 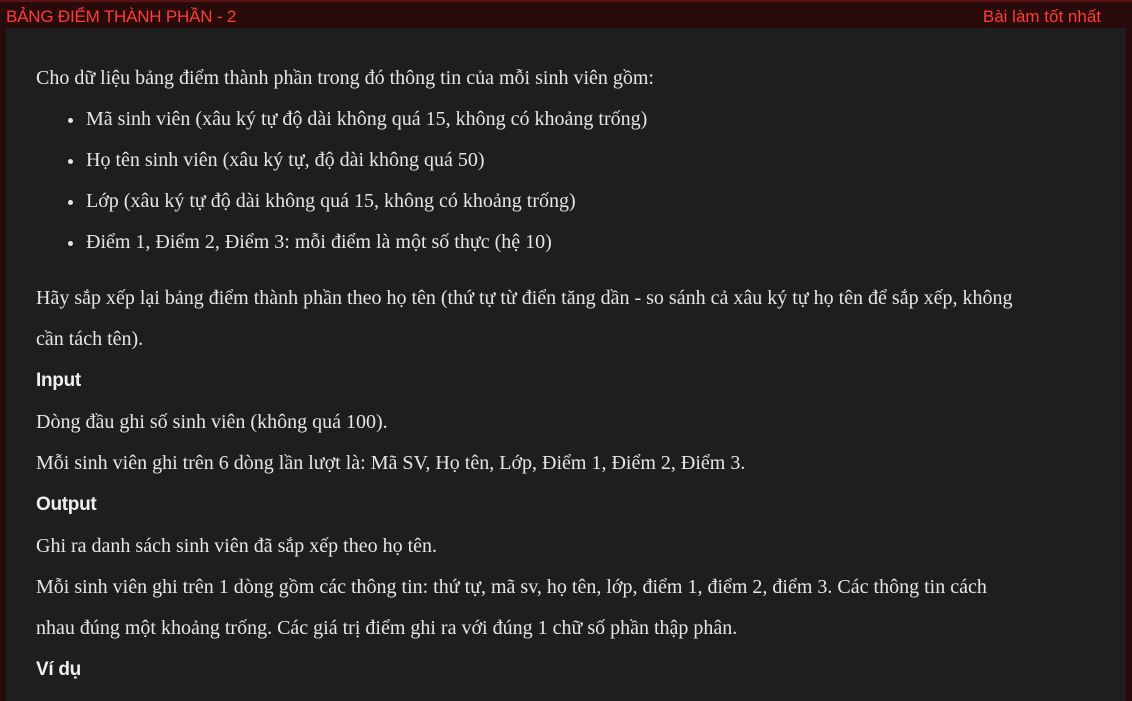 I want to click on right-frame-border, so click(x=1129, y=364).